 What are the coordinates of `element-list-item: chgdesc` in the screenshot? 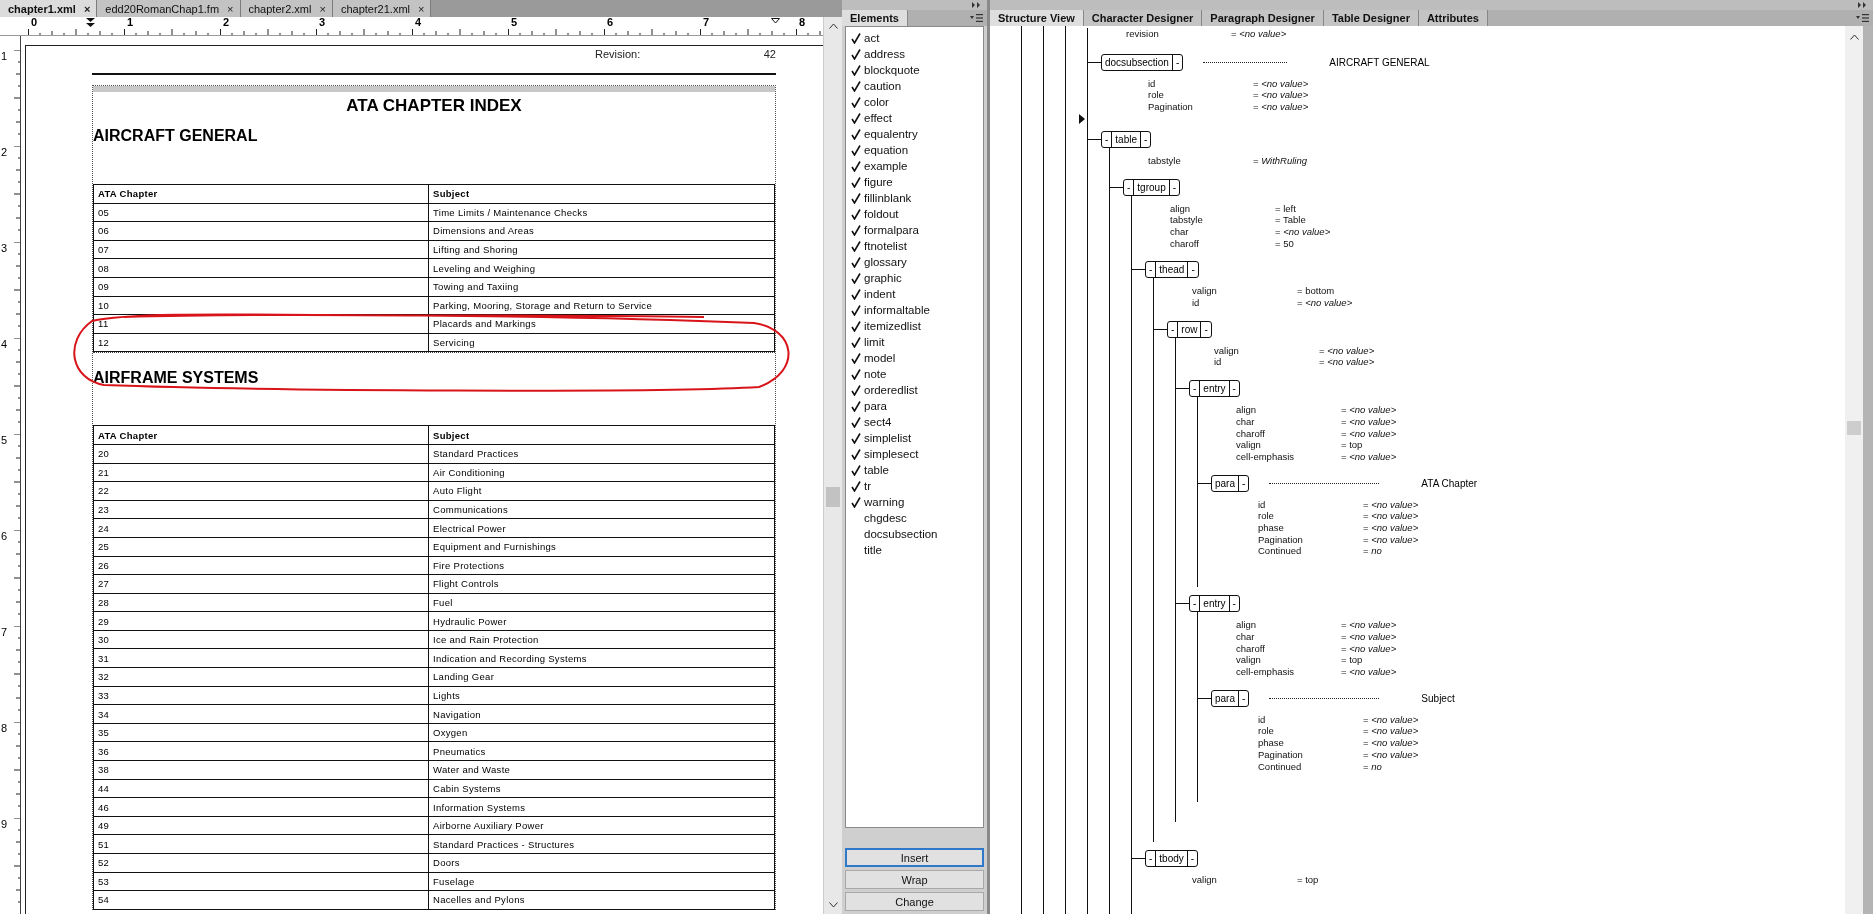 It's located at (914, 518).